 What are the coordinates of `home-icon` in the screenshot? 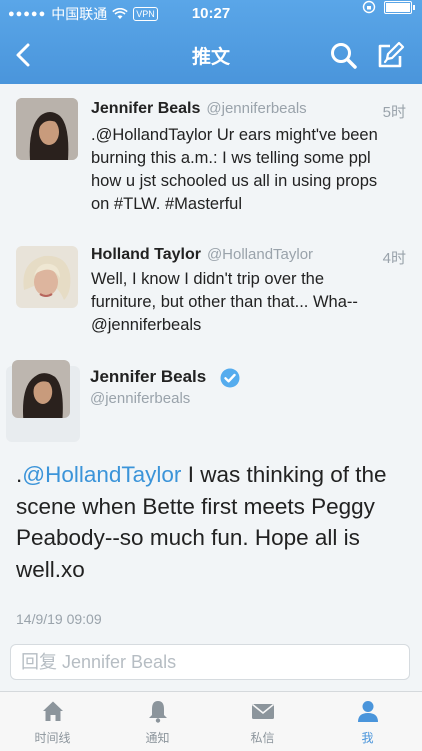 It's located at (53, 711).